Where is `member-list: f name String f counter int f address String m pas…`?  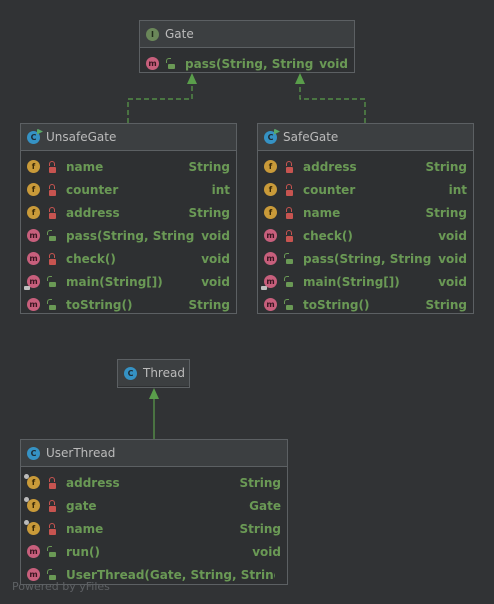
member-list: f name String f counter int f address String m pas… is located at coordinates (128, 233).